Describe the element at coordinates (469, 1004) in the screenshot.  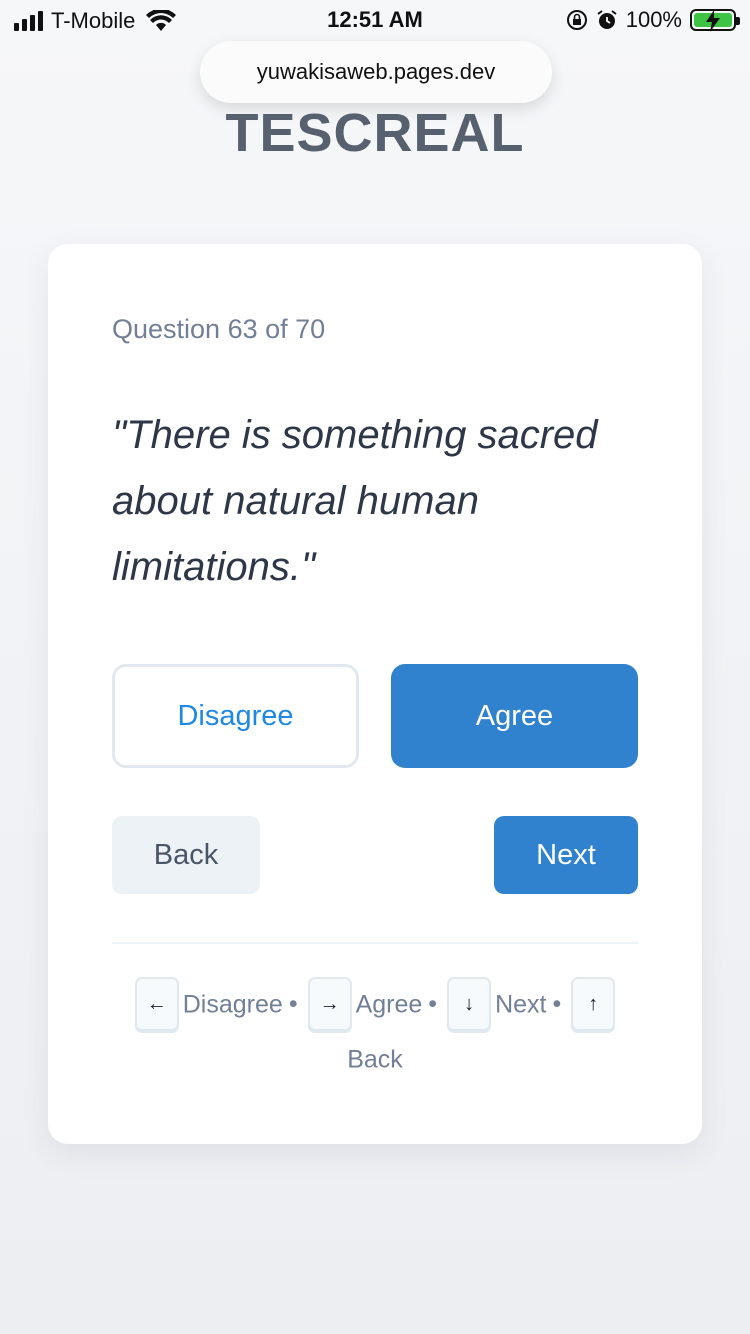
I see `down-arrow-key: ↓` at that location.